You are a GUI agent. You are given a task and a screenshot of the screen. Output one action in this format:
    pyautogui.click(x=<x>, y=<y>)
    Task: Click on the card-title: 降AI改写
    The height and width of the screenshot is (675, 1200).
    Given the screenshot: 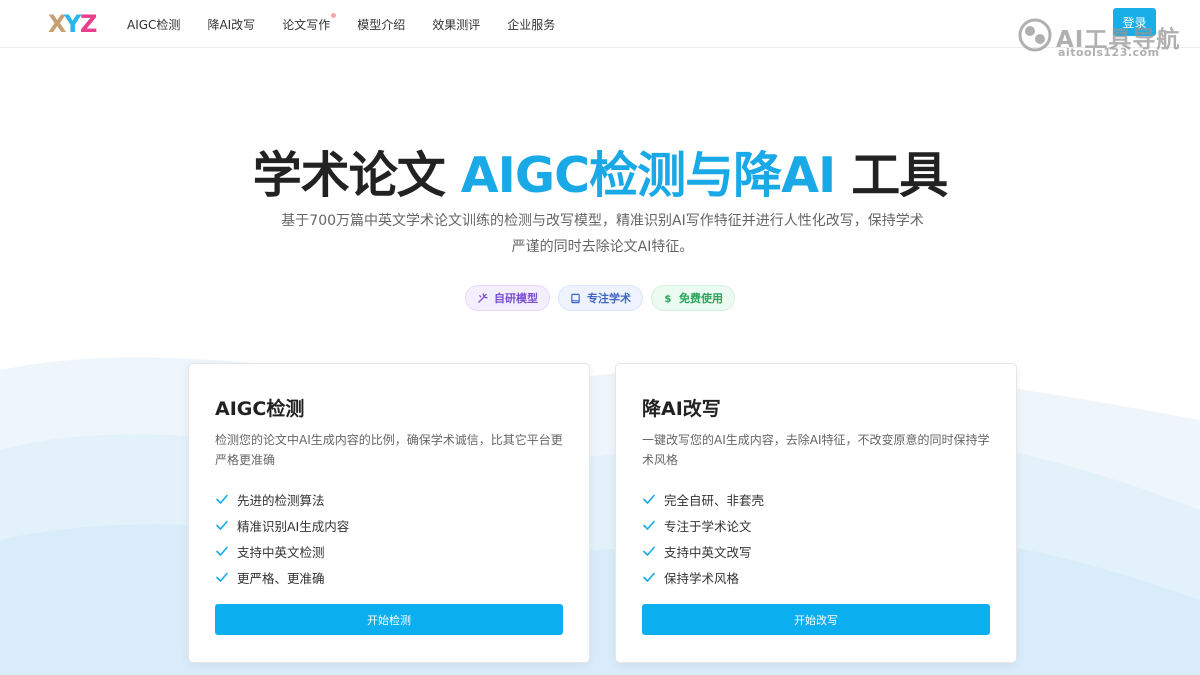 What is the action you would take?
    pyautogui.click(x=681, y=409)
    